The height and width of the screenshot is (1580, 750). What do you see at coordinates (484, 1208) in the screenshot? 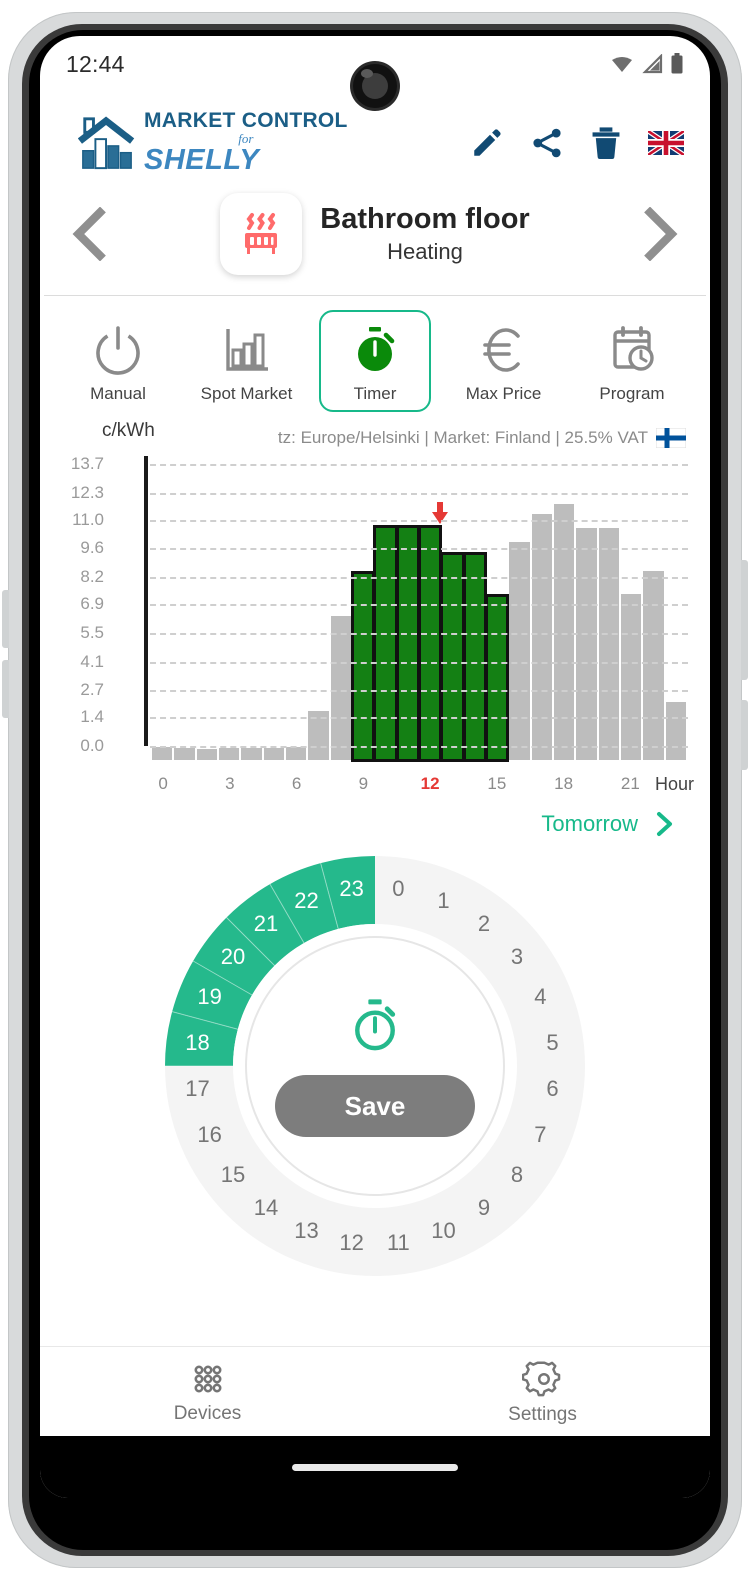
I see `dial-hour-label: 9` at bounding box center [484, 1208].